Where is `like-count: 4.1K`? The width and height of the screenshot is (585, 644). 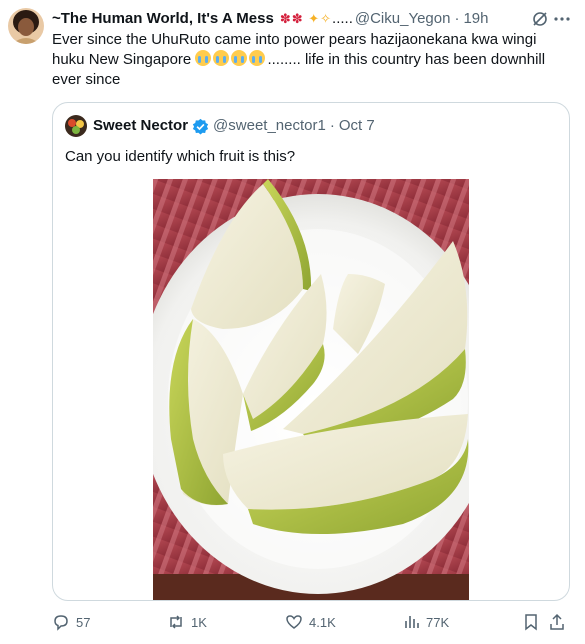
like-count: 4.1K is located at coordinates (322, 622).